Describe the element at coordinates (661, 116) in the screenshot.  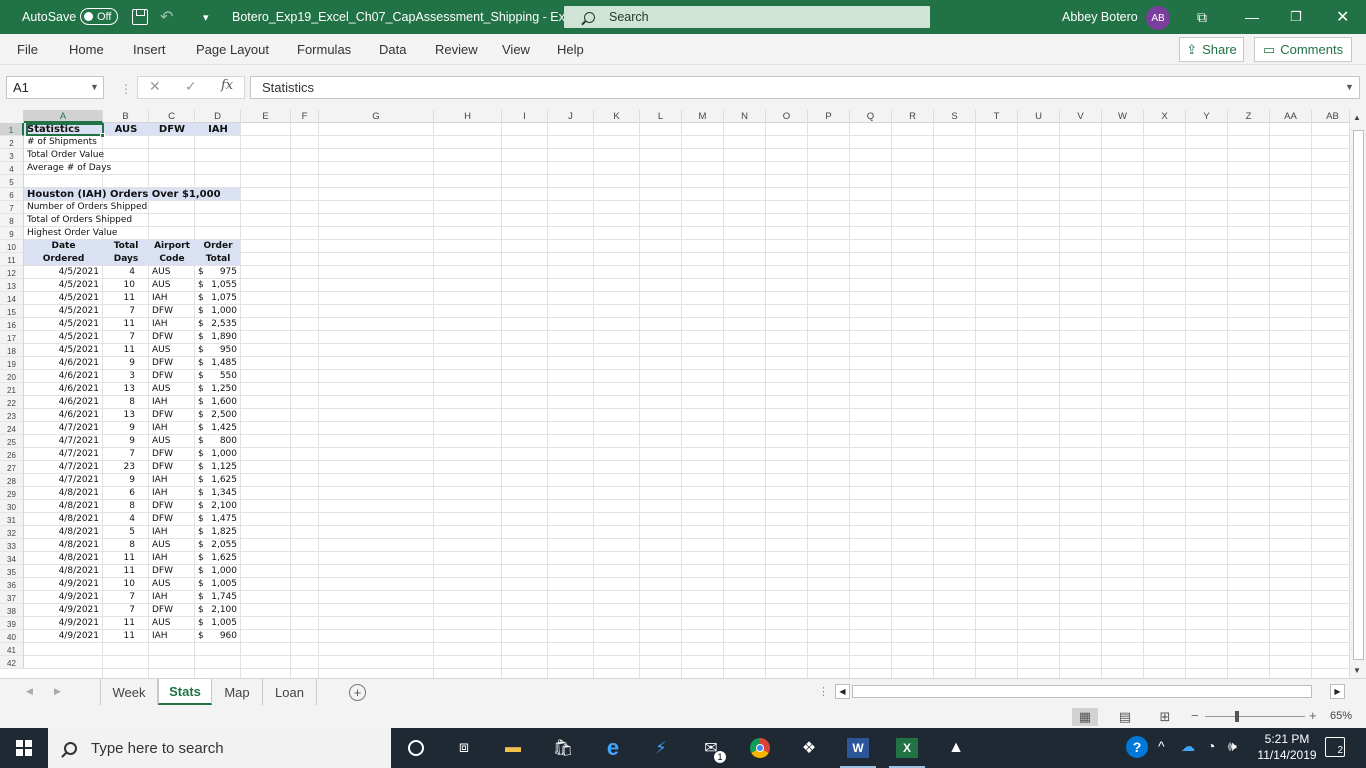
I see `column-header-l: L` at that location.